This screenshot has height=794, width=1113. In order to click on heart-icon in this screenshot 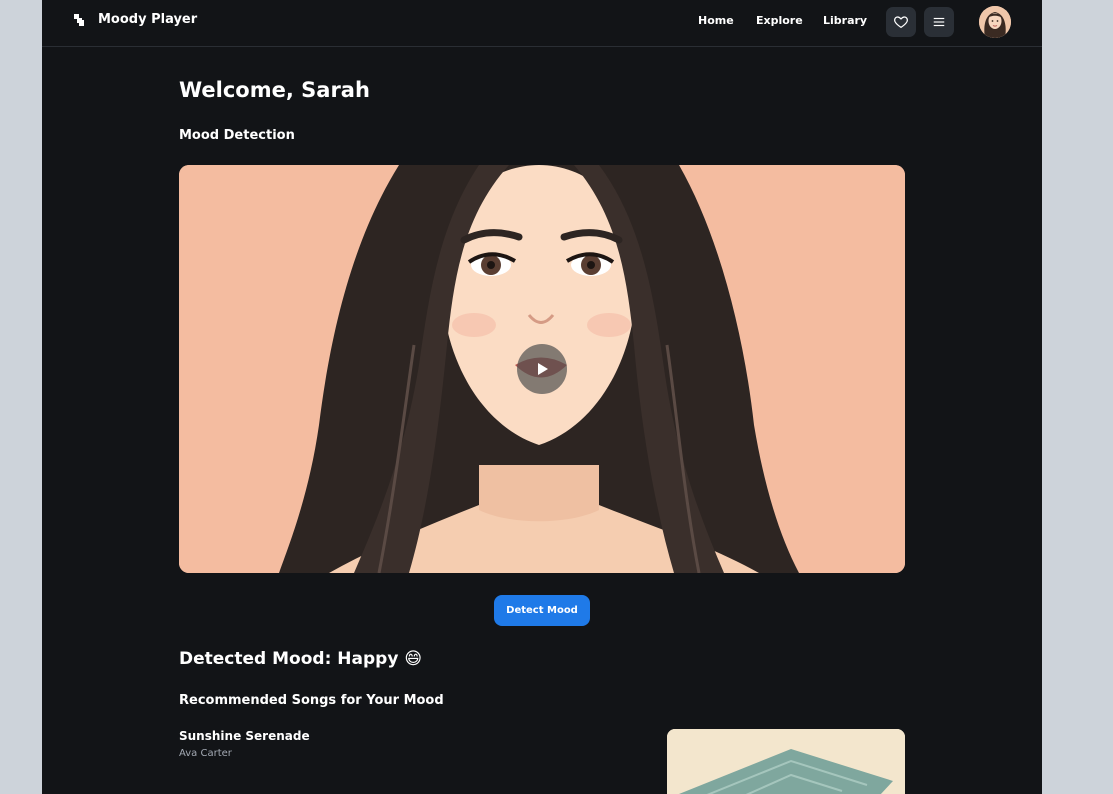, I will do `click(901, 22)`.